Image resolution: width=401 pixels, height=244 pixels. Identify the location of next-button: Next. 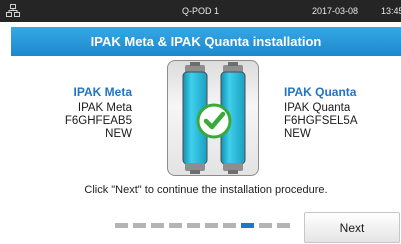
(352, 227).